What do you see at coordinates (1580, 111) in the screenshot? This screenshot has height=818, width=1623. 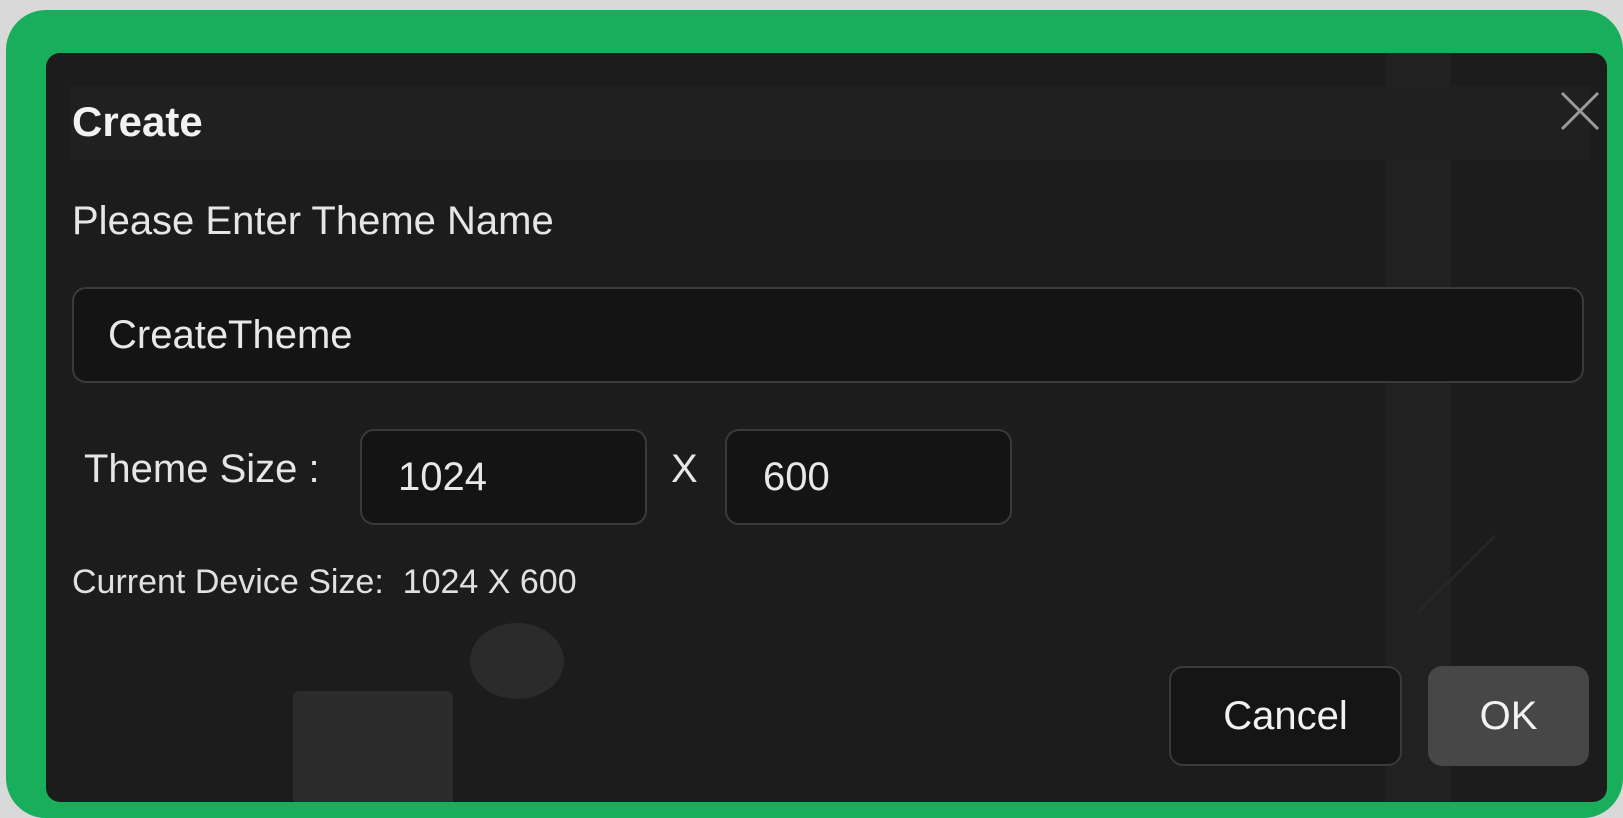 I see `close-icon` at bounding box center [1580, 111].